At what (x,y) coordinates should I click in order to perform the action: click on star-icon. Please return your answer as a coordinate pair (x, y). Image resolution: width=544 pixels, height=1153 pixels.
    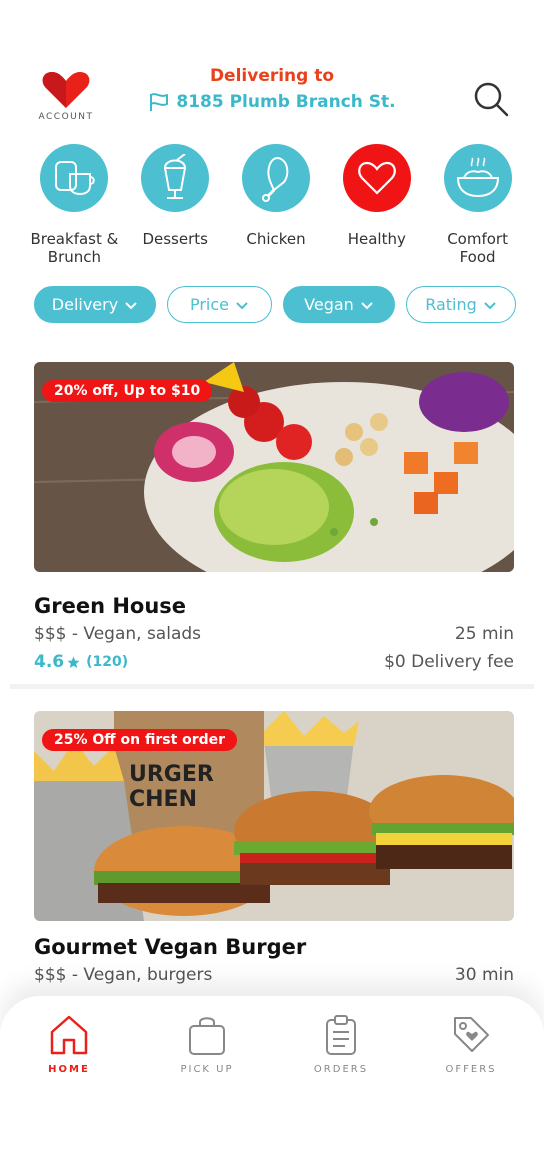
    Looking at the image, I should click on (73, 662).